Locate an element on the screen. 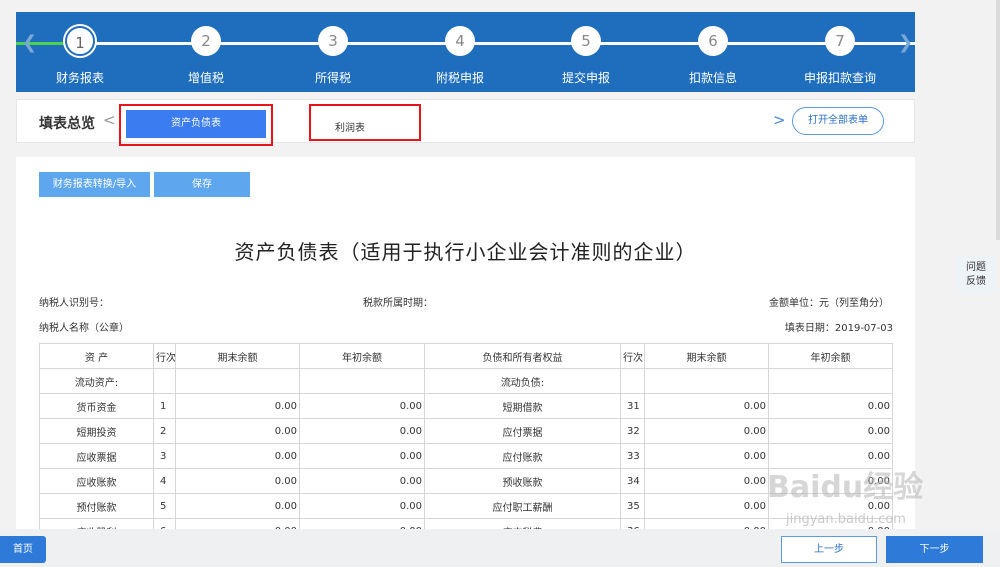  asset-line: 3 is located at coordinates (164, 456).